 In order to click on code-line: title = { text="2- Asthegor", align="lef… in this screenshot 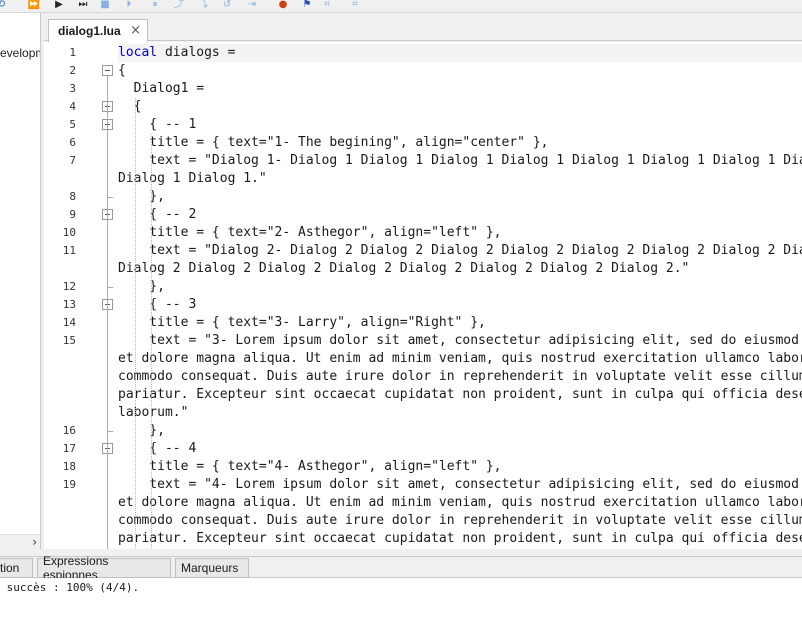, I will do `click(309, 233)`.